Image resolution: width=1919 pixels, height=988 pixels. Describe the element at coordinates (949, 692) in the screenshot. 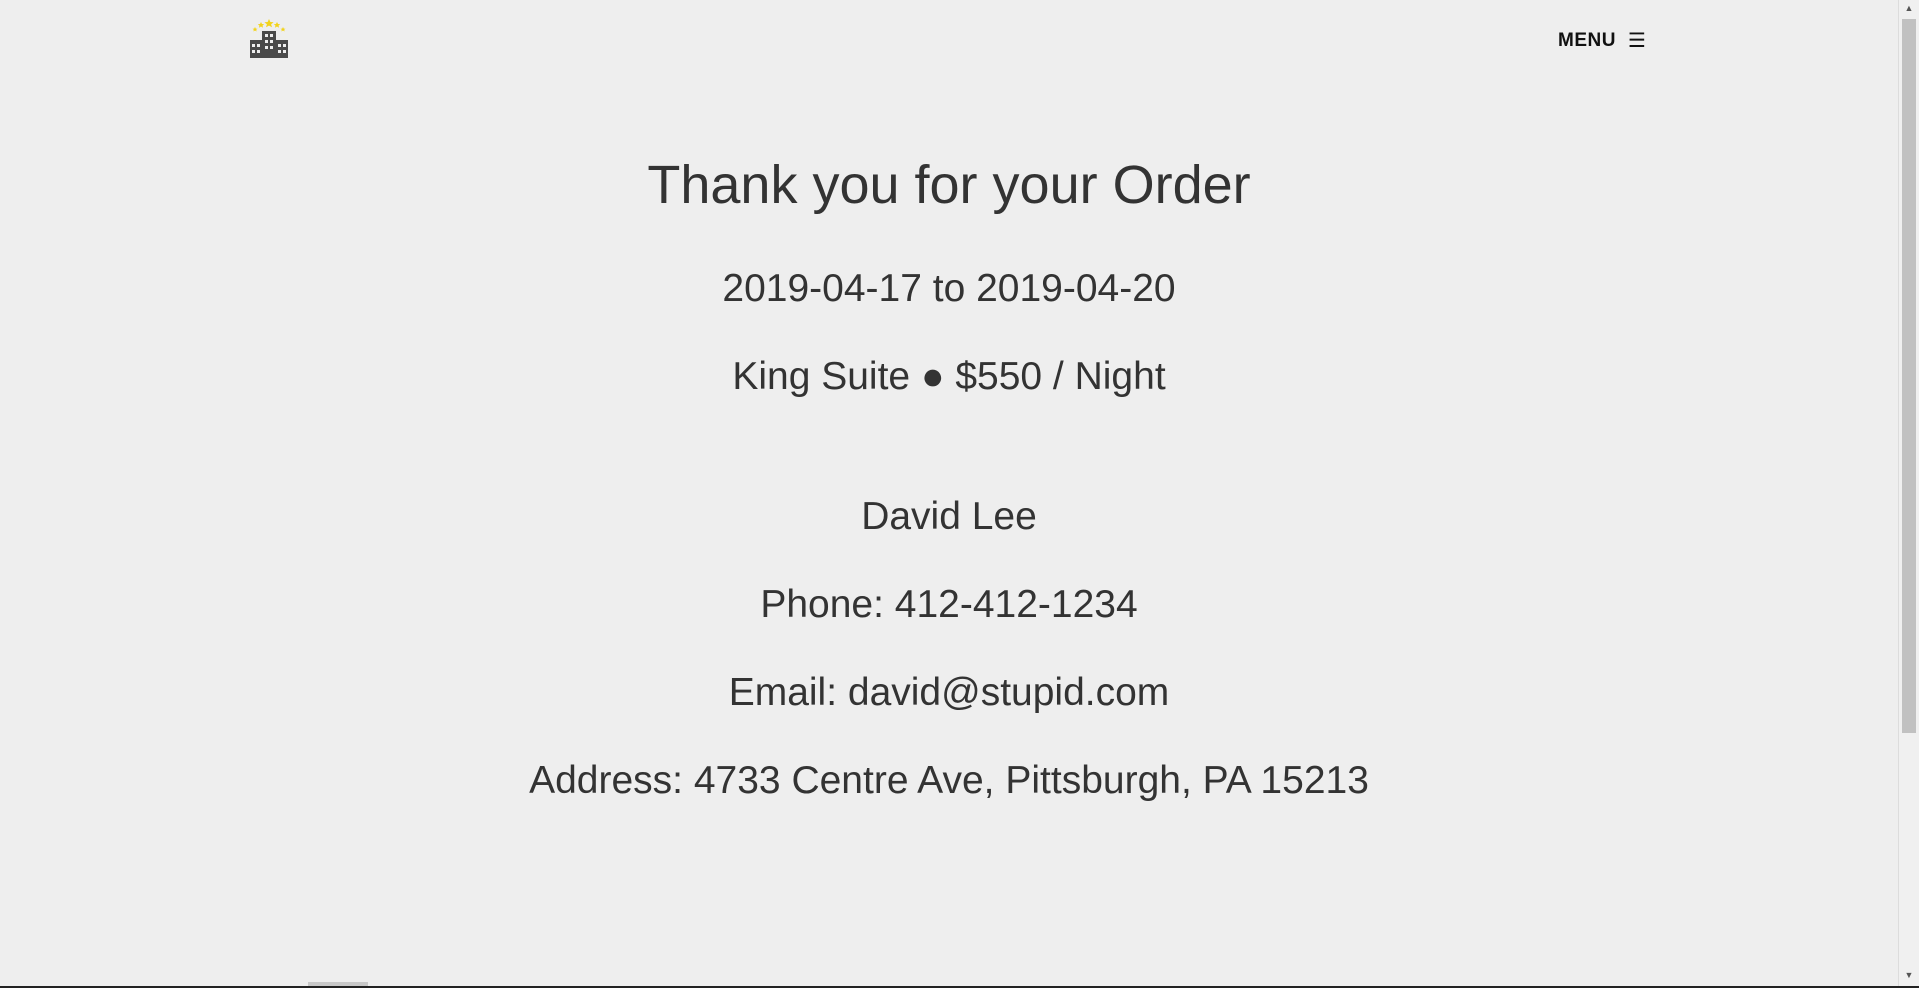

I see `guest-email: Email: david@stupid.com` at that location.